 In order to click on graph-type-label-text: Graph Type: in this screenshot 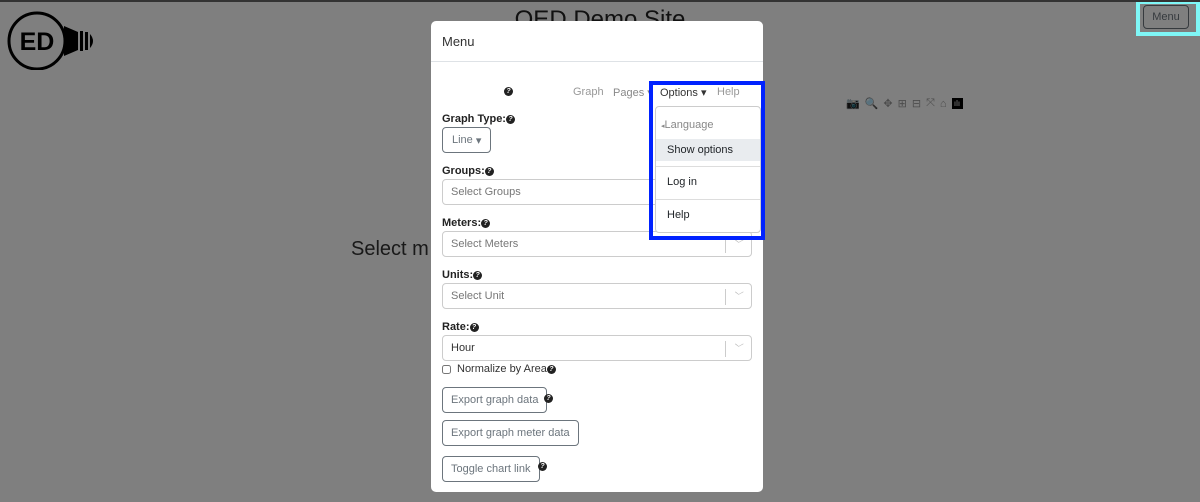, I will do `click(474, 119)`.